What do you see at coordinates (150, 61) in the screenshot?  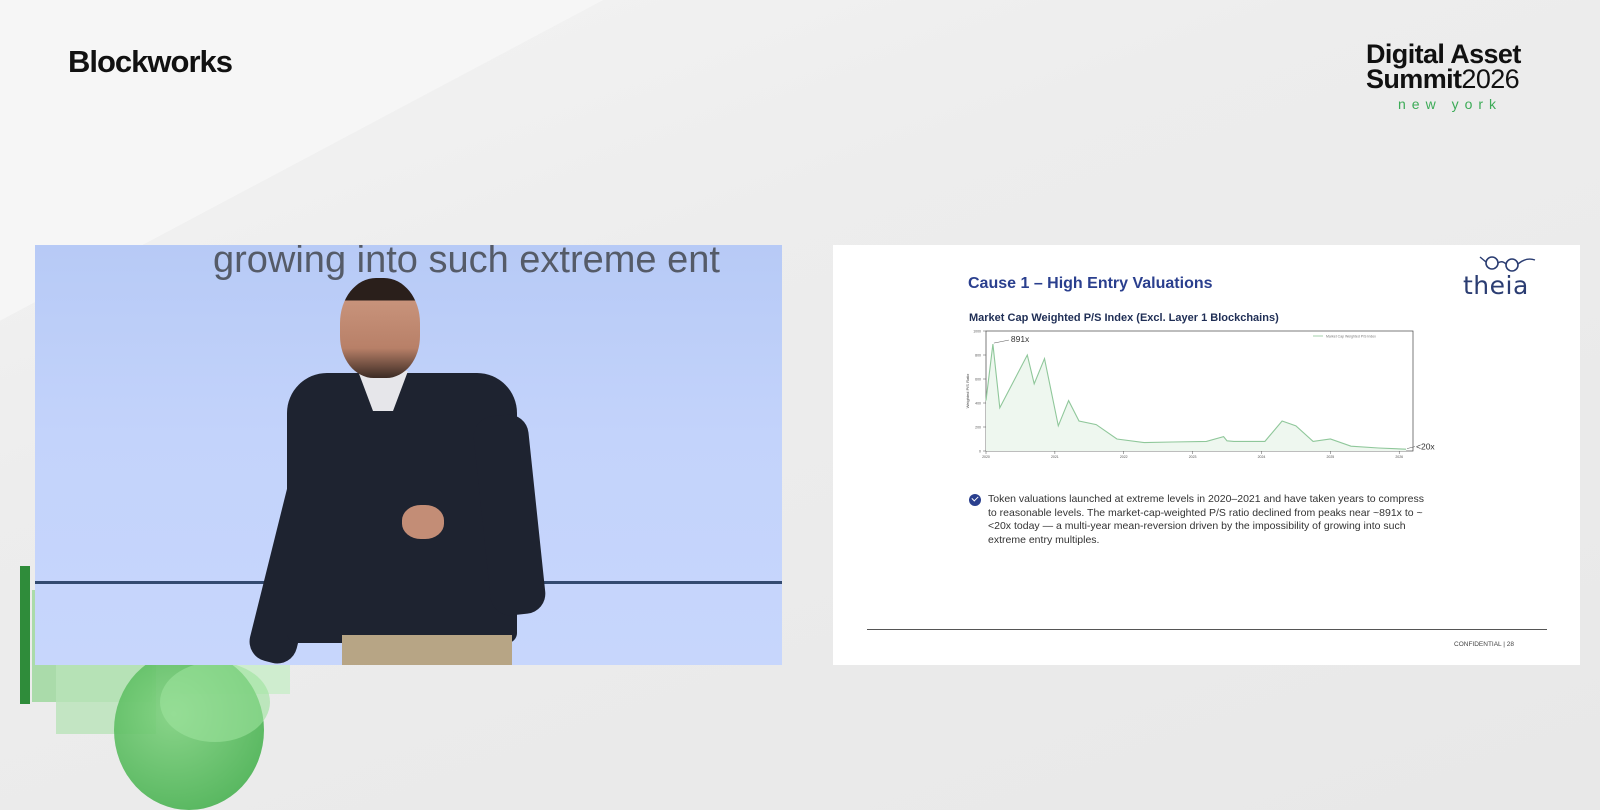 I see `blockworks-logo: Blockworks` at bounding box center [150, 61].